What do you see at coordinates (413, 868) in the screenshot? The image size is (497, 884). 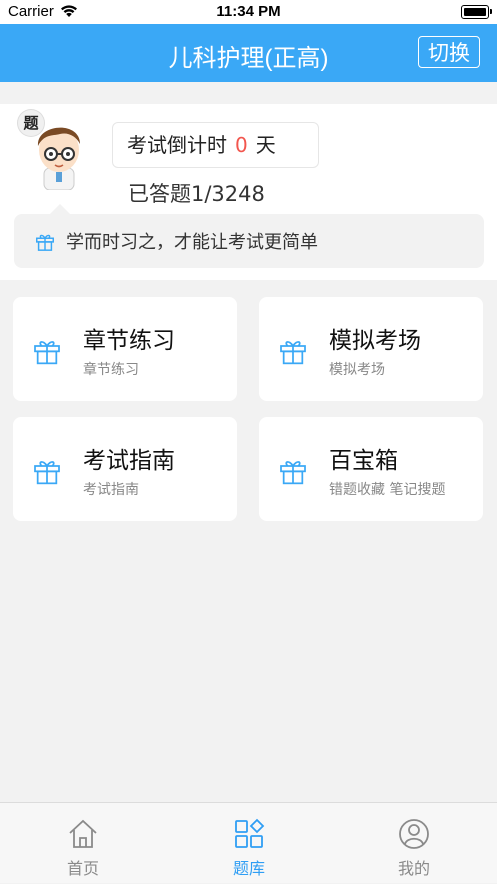 I see `tab-label: 我的` at bounding box center [413, 868].